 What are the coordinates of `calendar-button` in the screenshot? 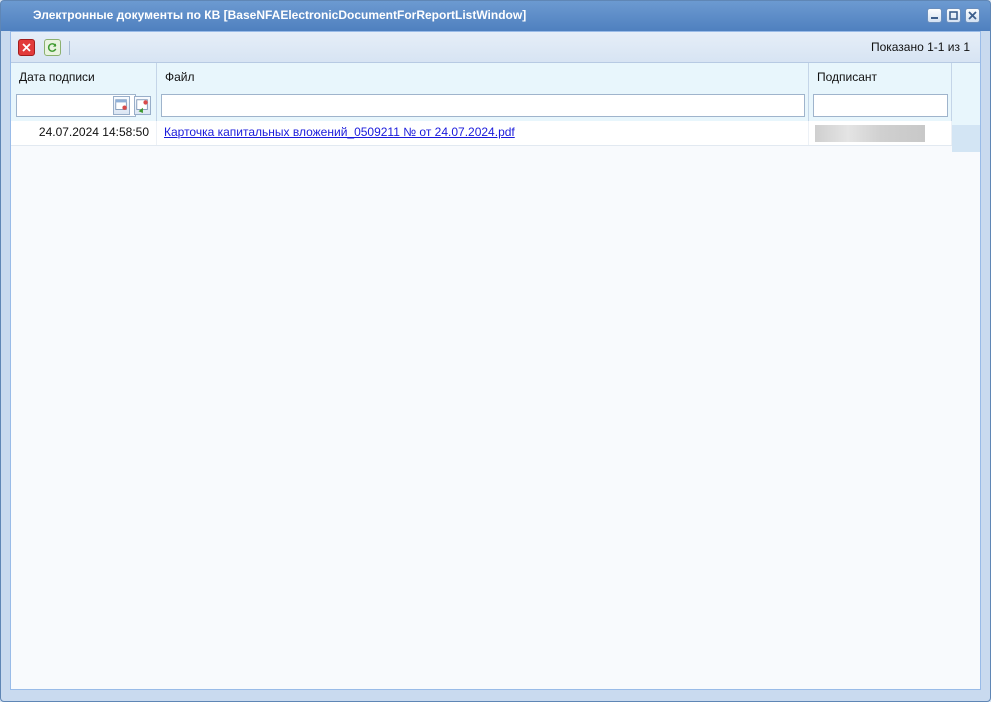 It's located at (121, 105).